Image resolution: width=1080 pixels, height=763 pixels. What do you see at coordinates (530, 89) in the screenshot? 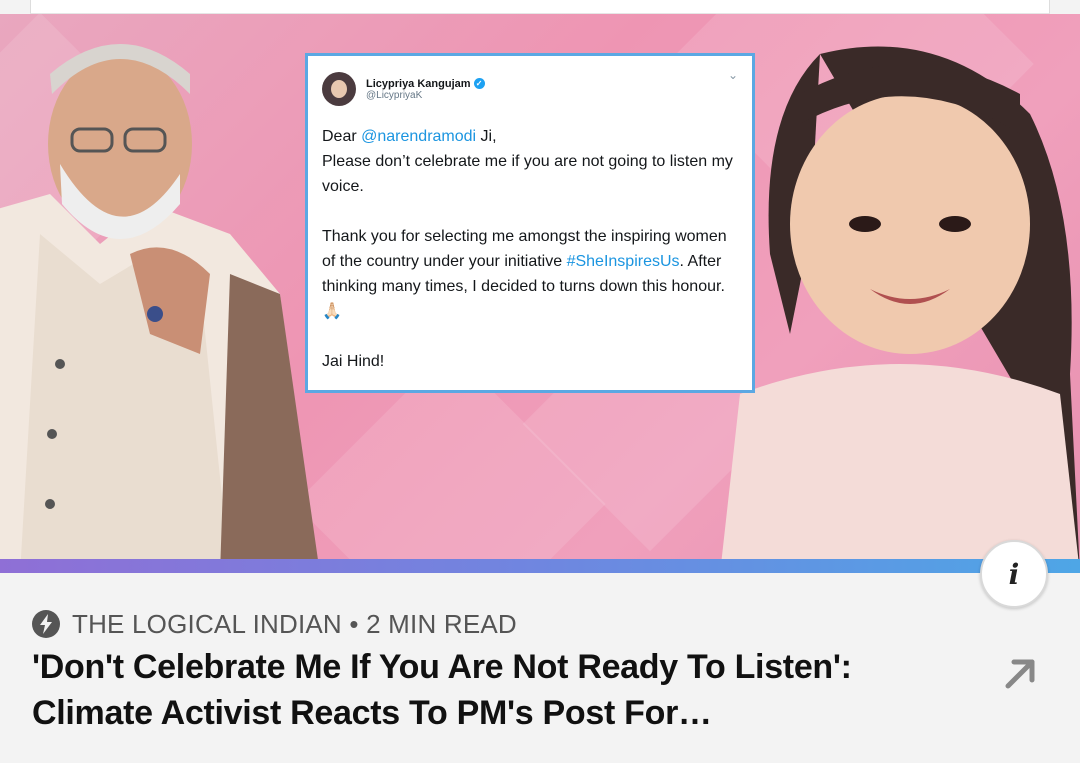
I see `tweet-header: Licypriya Kangujam ✓ @LicypriyaK ⌄` at bounding box center [530, 89].